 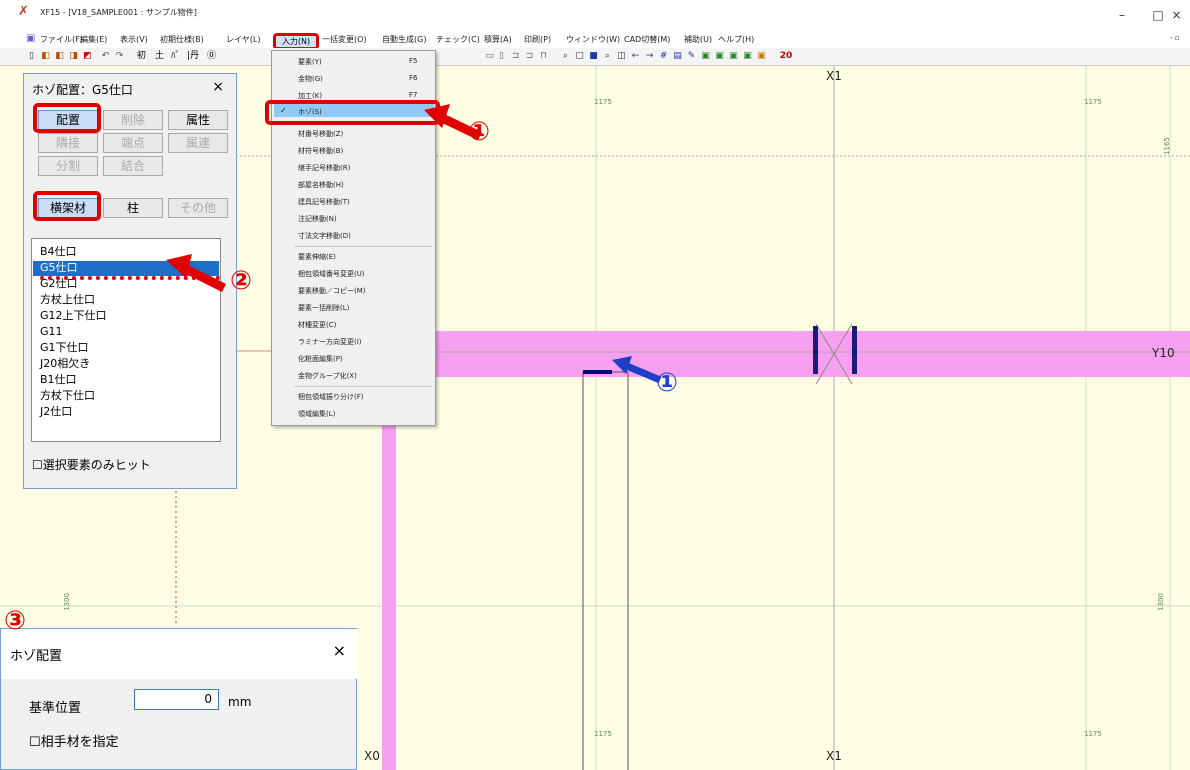 I want to click on menu-auto-generate: 自動生成(G), so click(x=404, y=39).